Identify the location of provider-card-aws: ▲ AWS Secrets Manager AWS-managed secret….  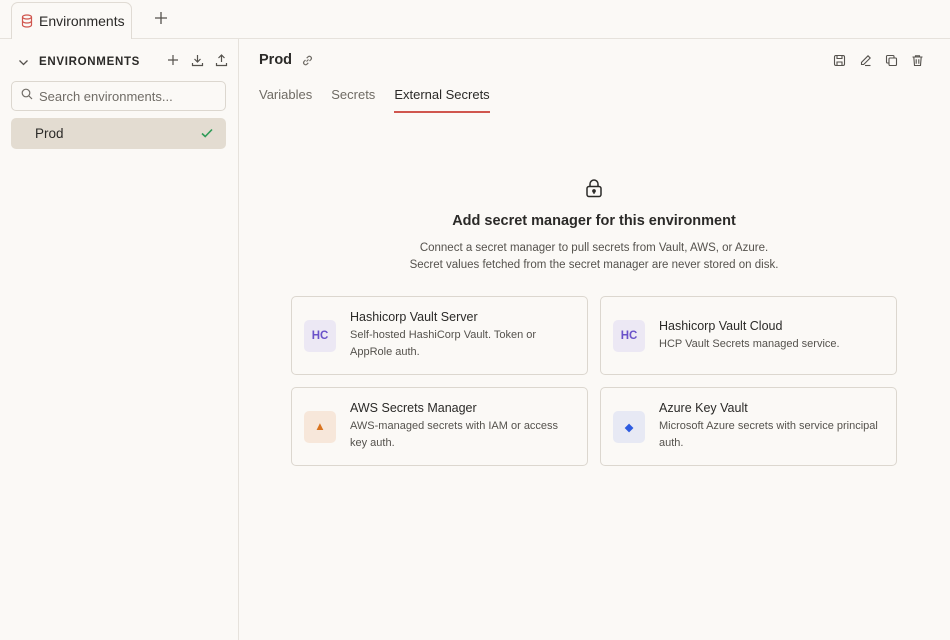
(439, 426).